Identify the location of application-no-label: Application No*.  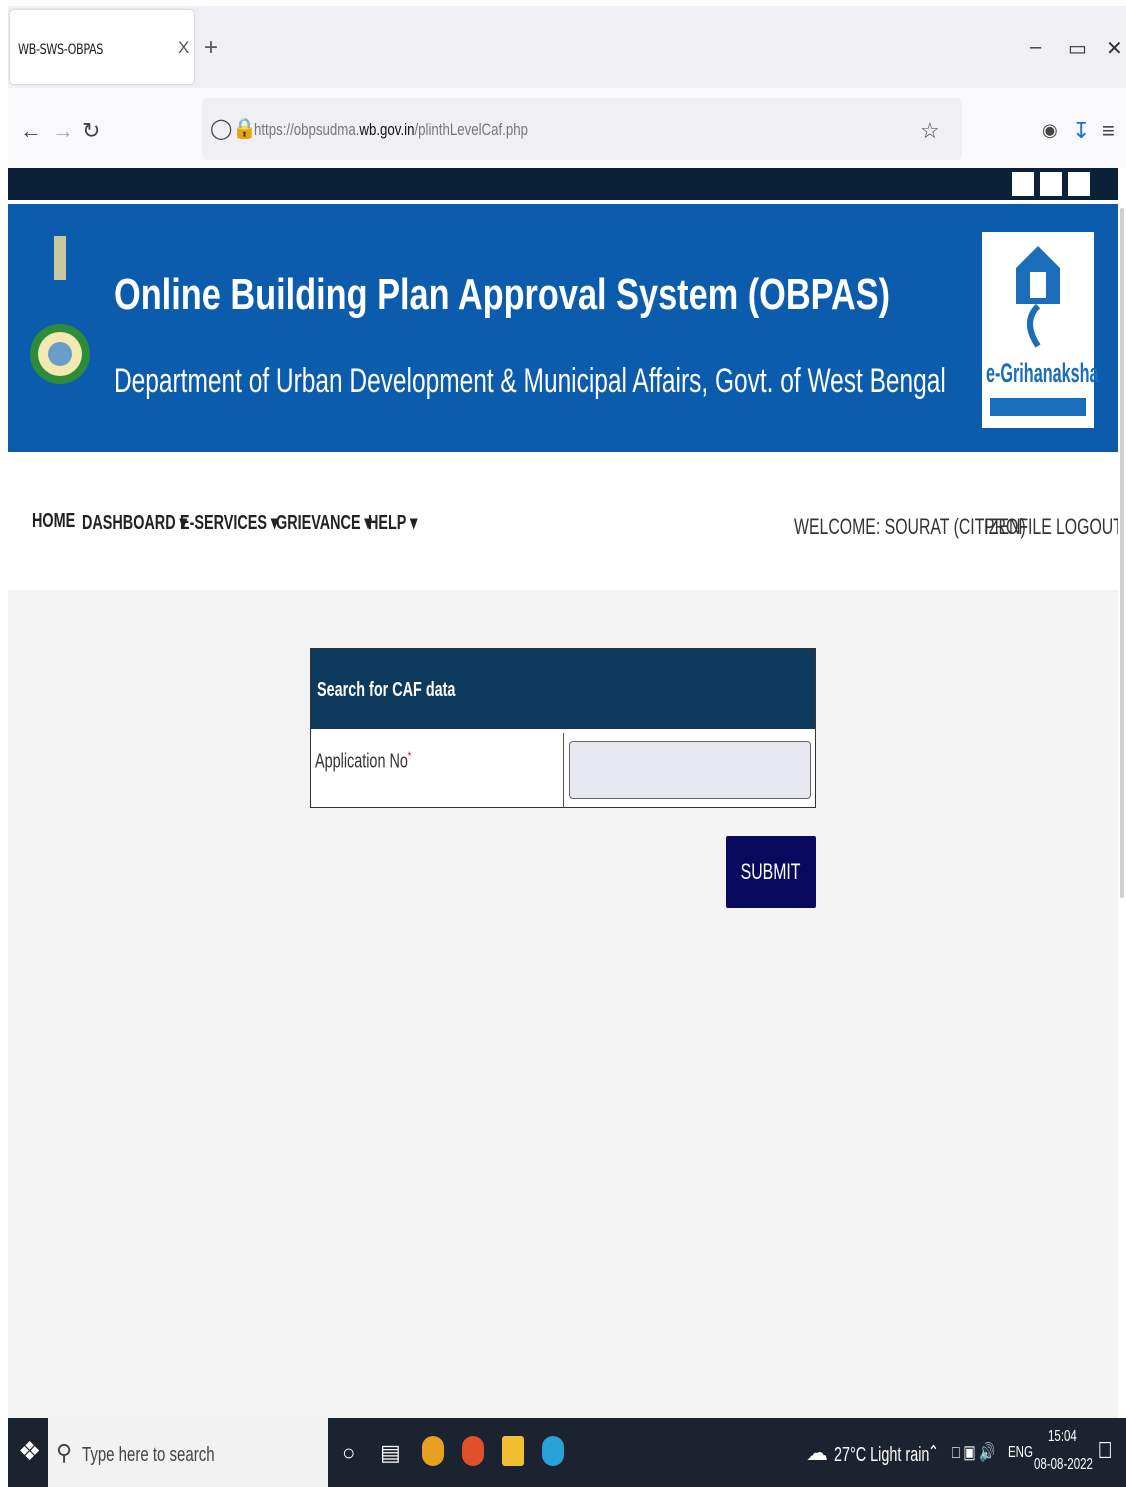
(363, 761).